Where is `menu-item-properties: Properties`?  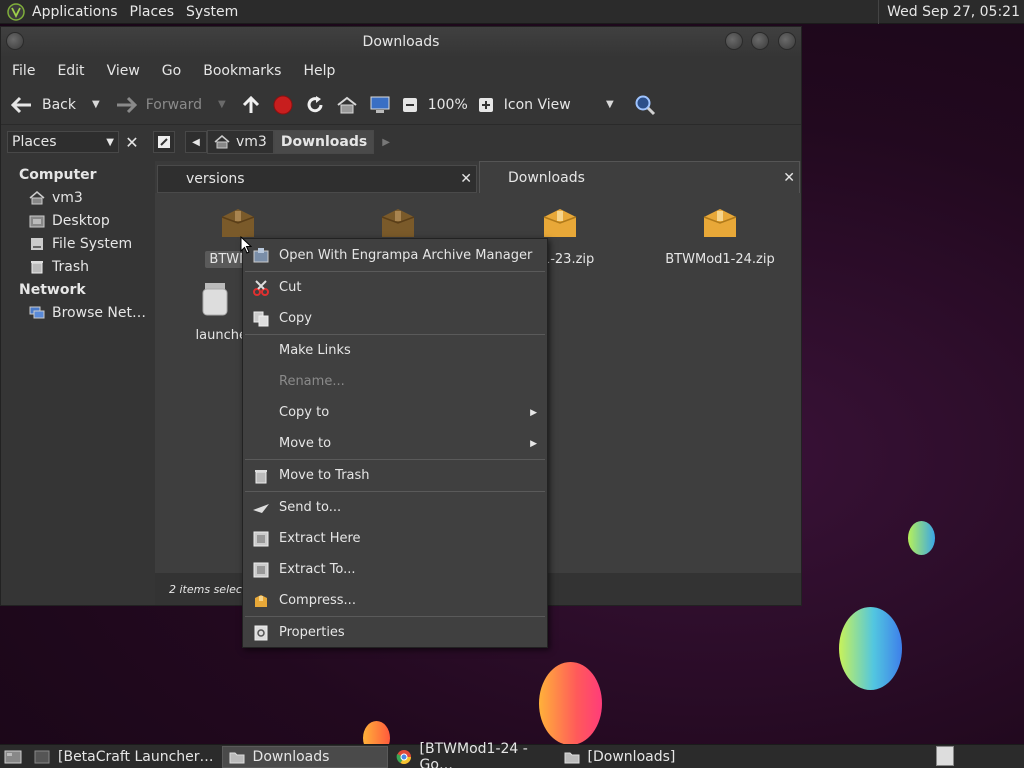
menu-item-properties: Properties is located at coordinates (395, 632).